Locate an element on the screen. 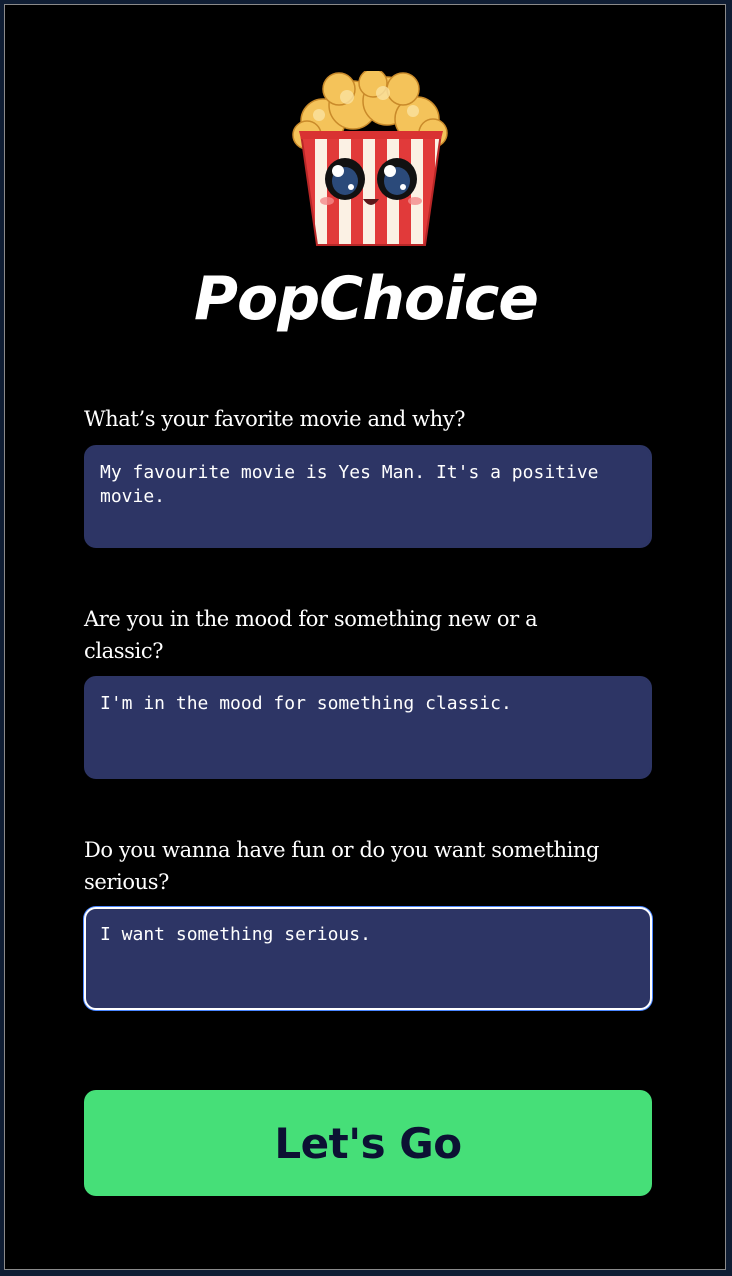 This screenshot has height=1276, width=732. fun-or-serious-input: I want something serious. is located at coordinates (368, 958).